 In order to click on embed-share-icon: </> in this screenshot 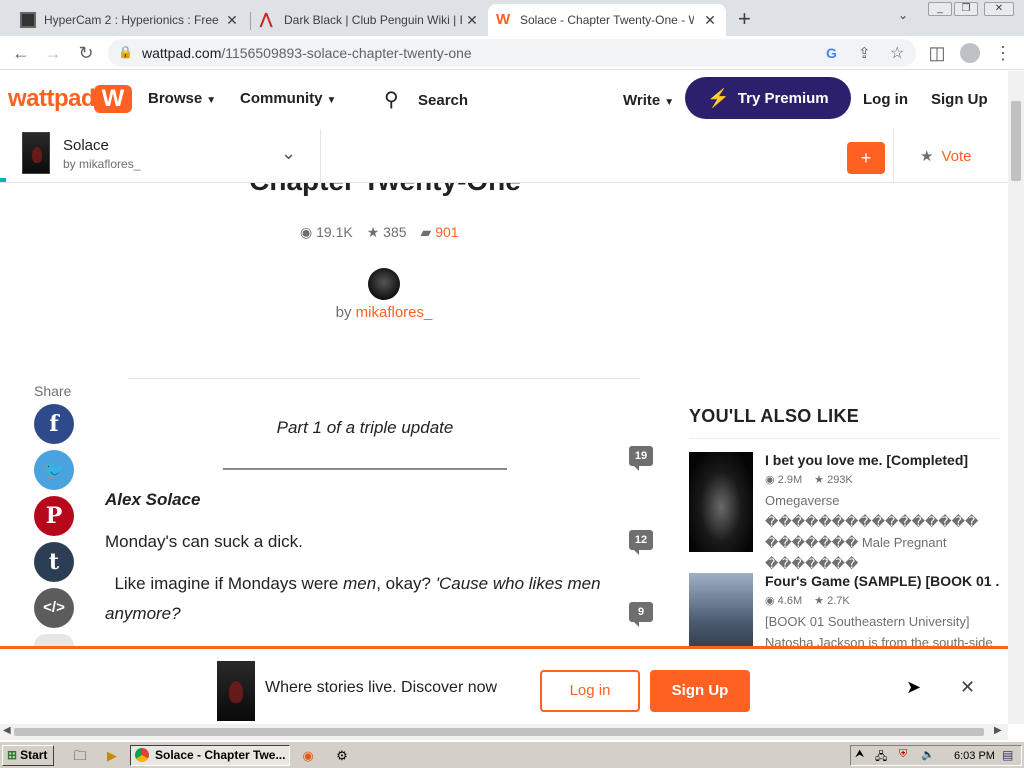, I will do `click(54, 608)`.